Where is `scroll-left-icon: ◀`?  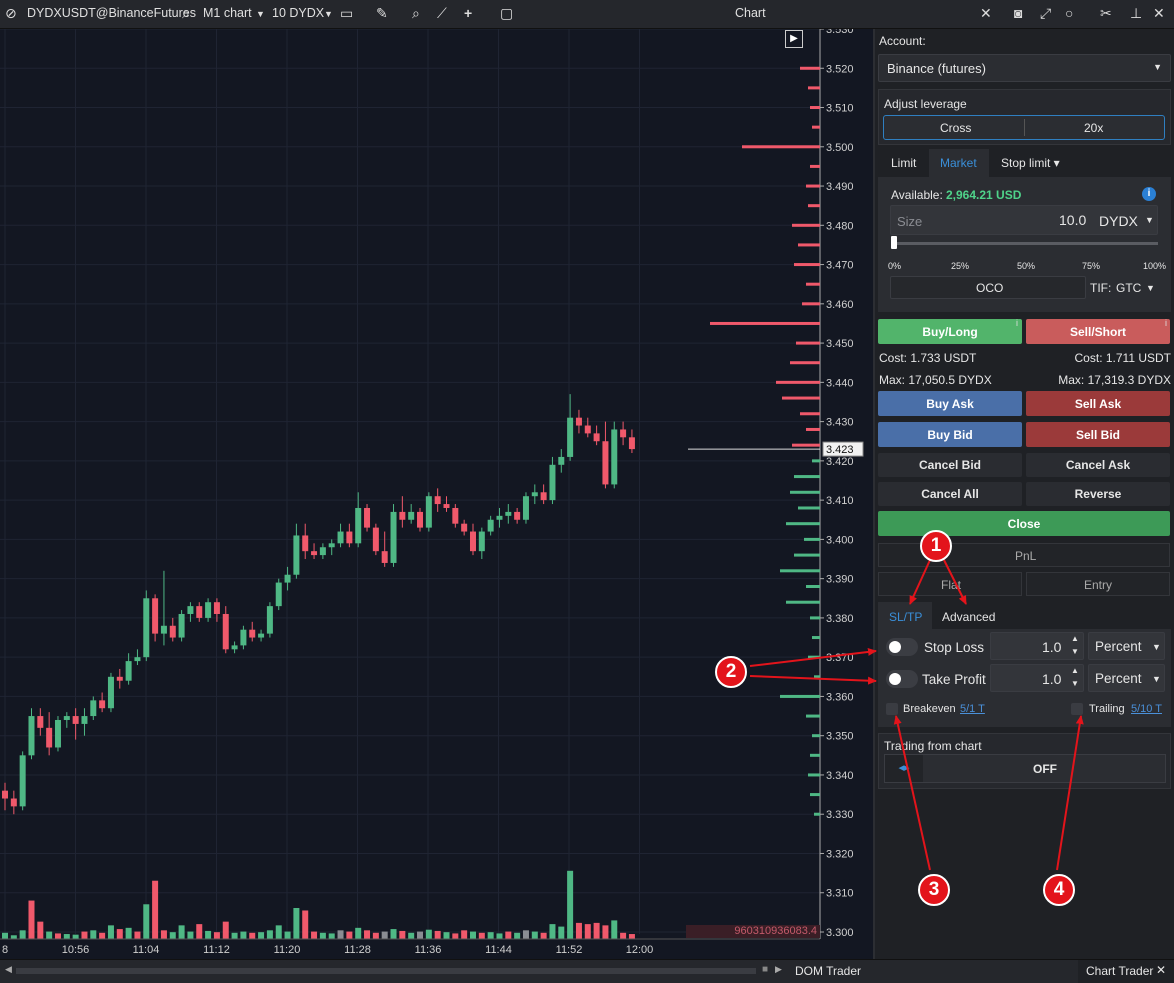
scroll-left-icon: ◀ is located at coordinates (8, 969).